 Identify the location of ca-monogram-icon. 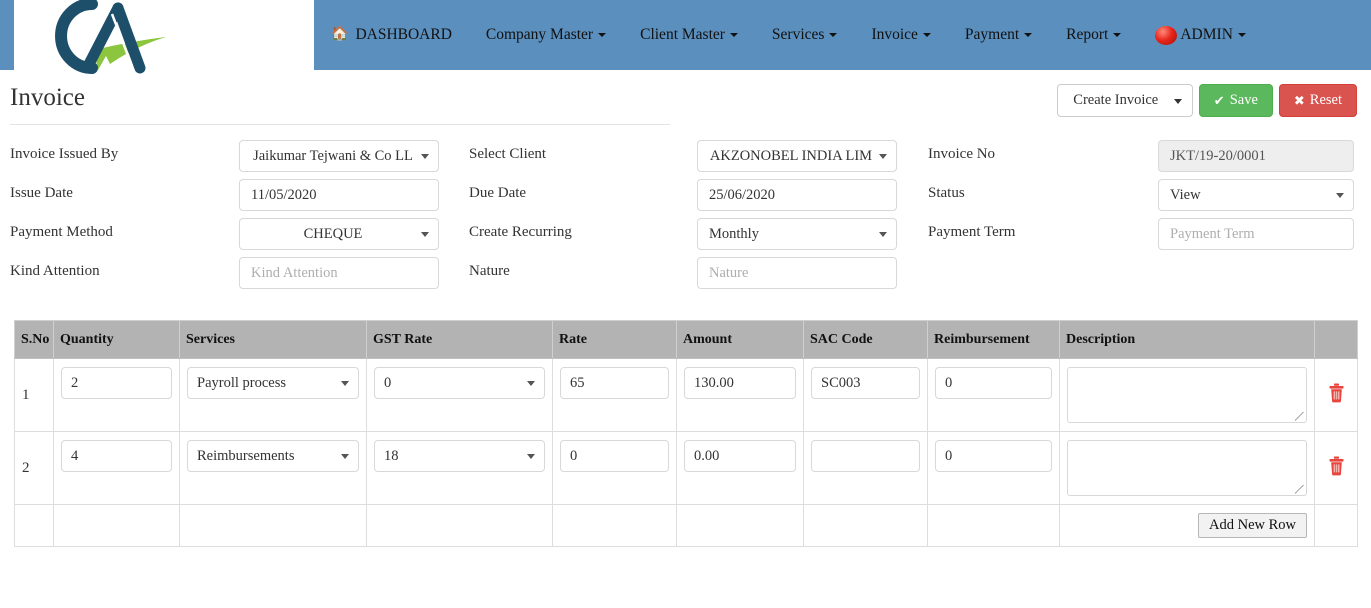
(110, 37).